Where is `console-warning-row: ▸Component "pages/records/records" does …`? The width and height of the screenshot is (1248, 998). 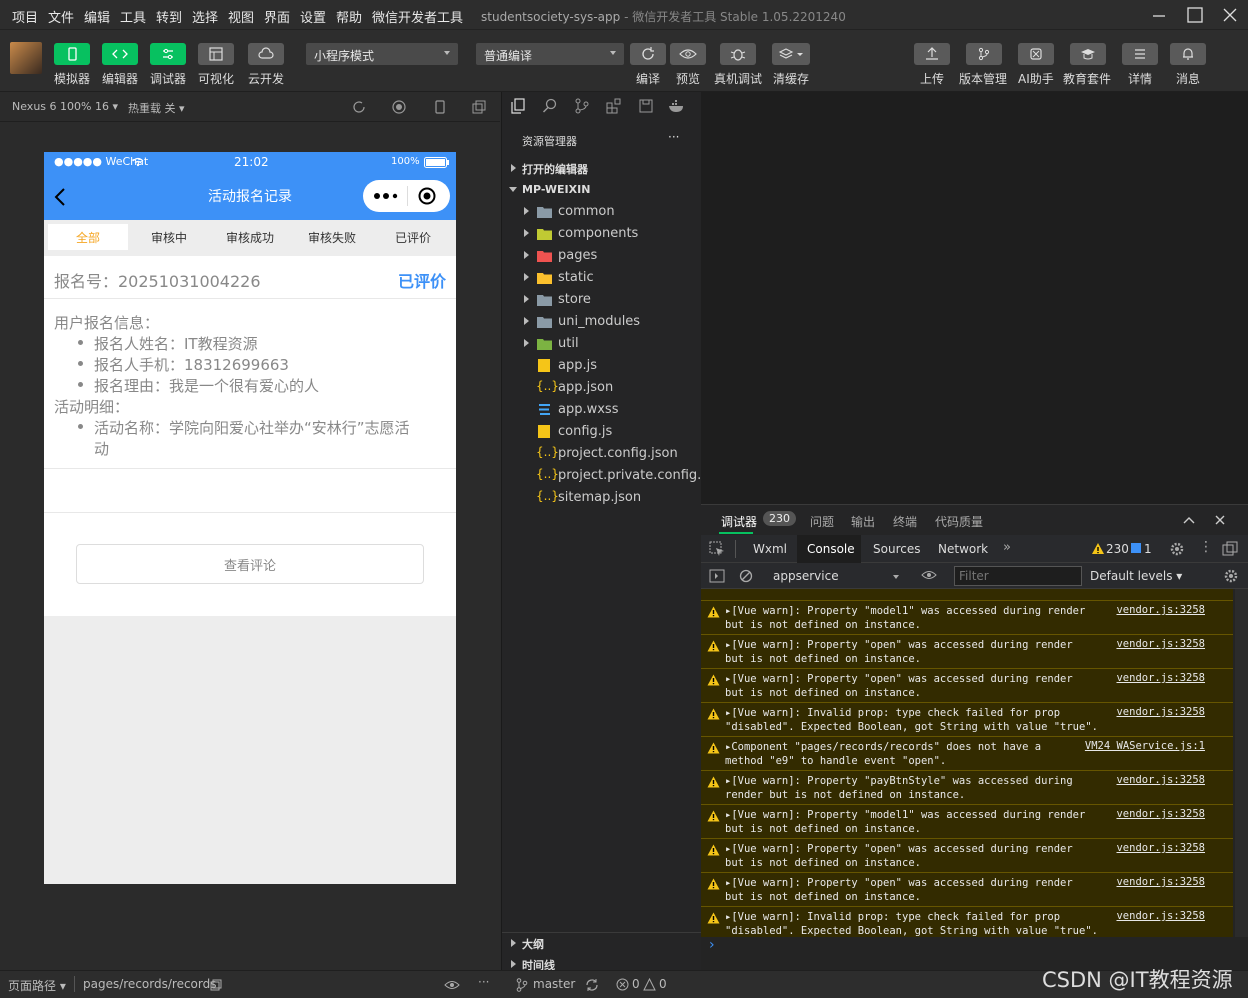 console-warning-row: ▸Component "pages/records/records" does … is located at coordinates (967, 754).